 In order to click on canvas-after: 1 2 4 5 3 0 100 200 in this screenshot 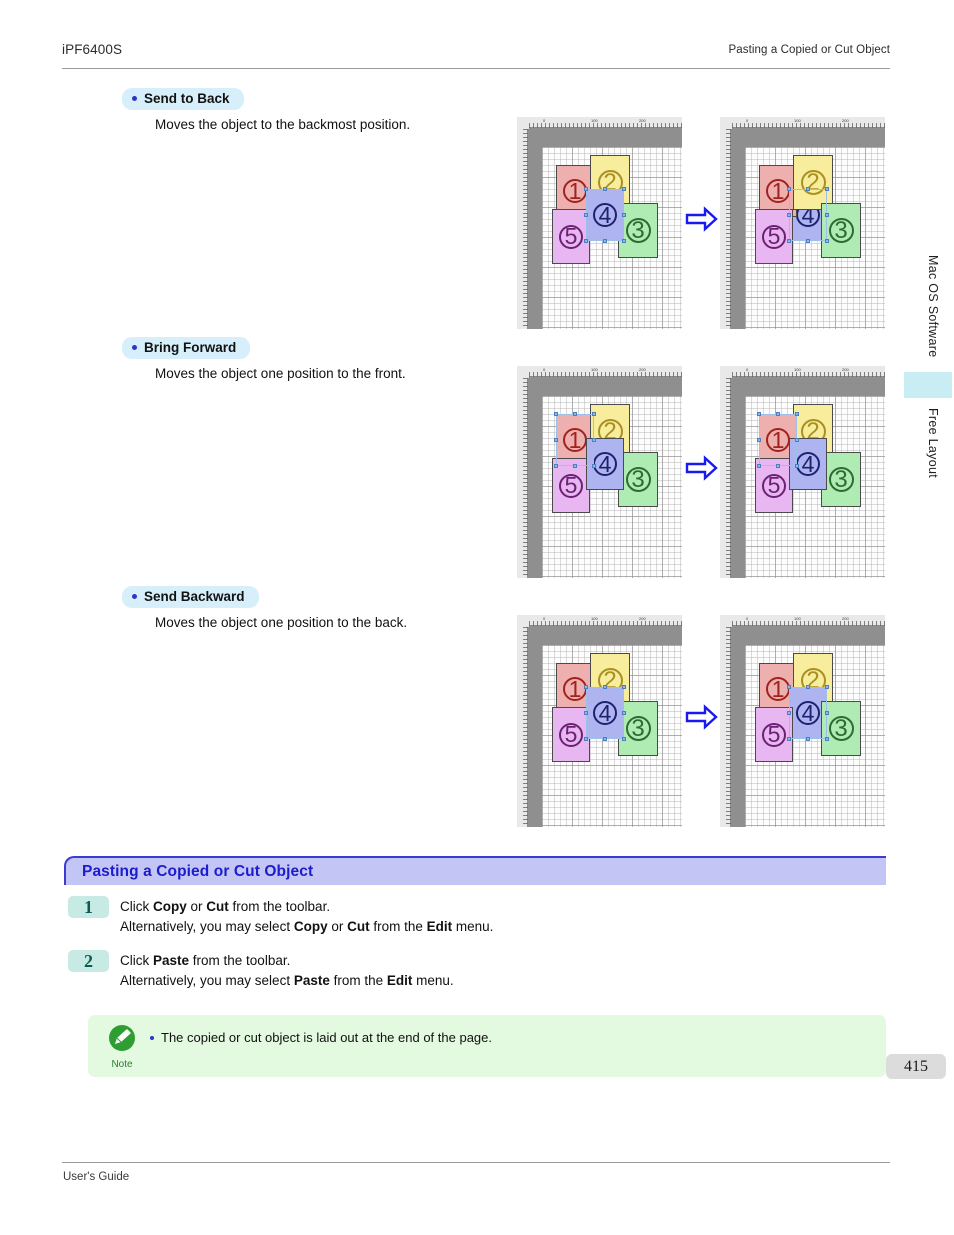, I will do `click(802, 721)`.